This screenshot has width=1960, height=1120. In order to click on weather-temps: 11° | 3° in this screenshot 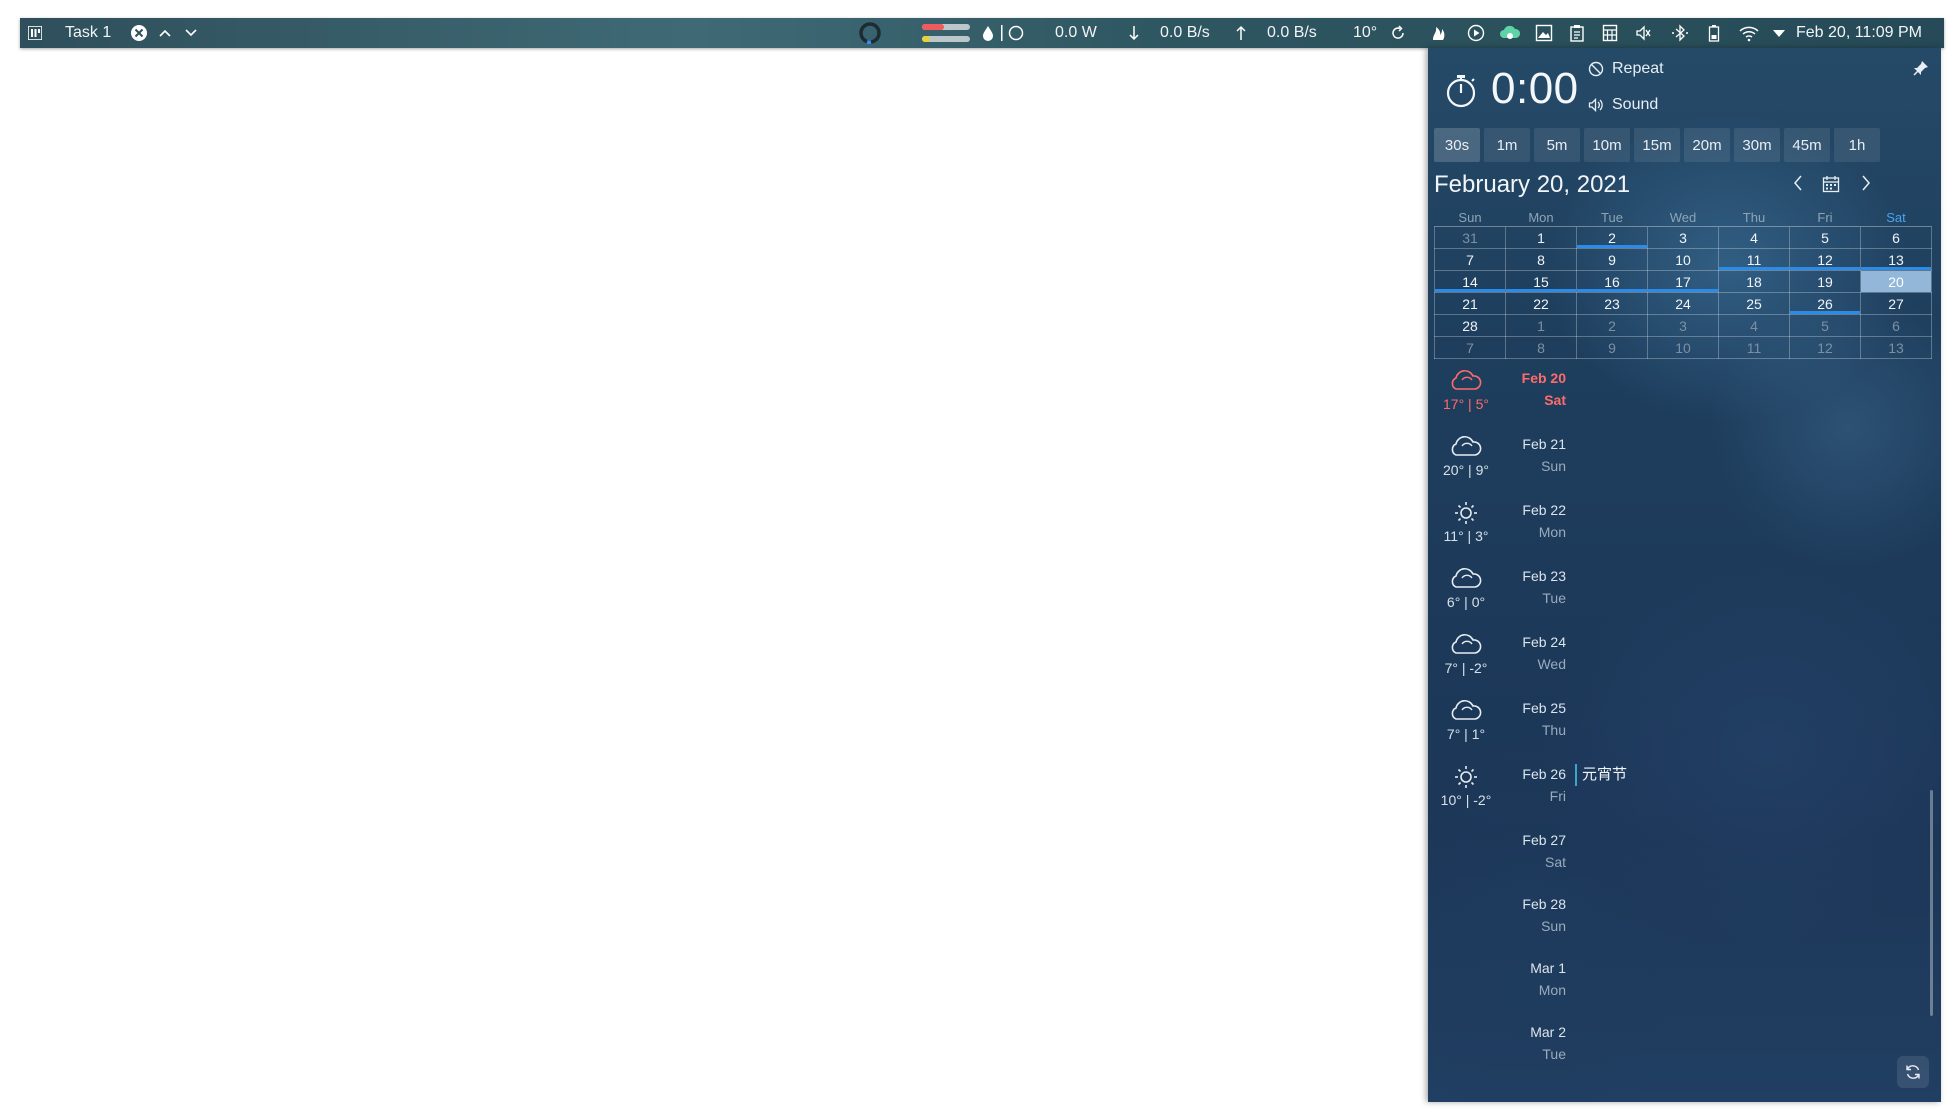, I will do `click(1466, 536)`.